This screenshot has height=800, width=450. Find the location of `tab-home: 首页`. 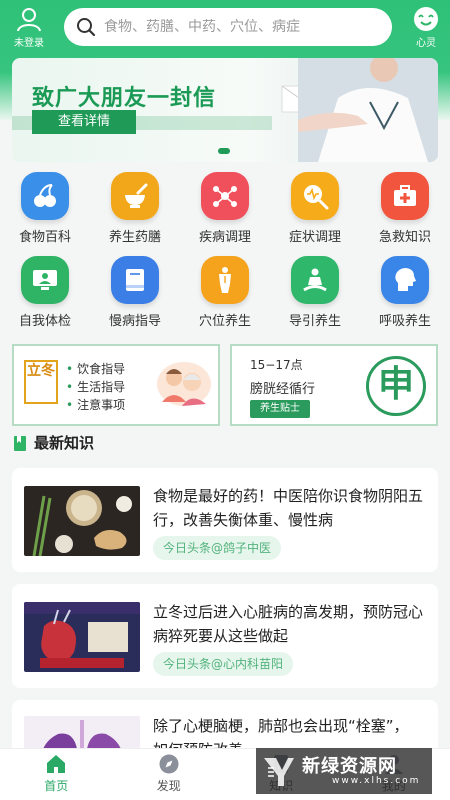

tab-home: 首页 is located at coordinates (56, 774).